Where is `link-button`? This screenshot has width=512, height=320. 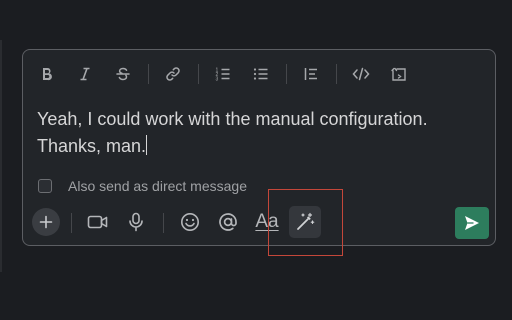
link-button is located at coordinates (173, 74).